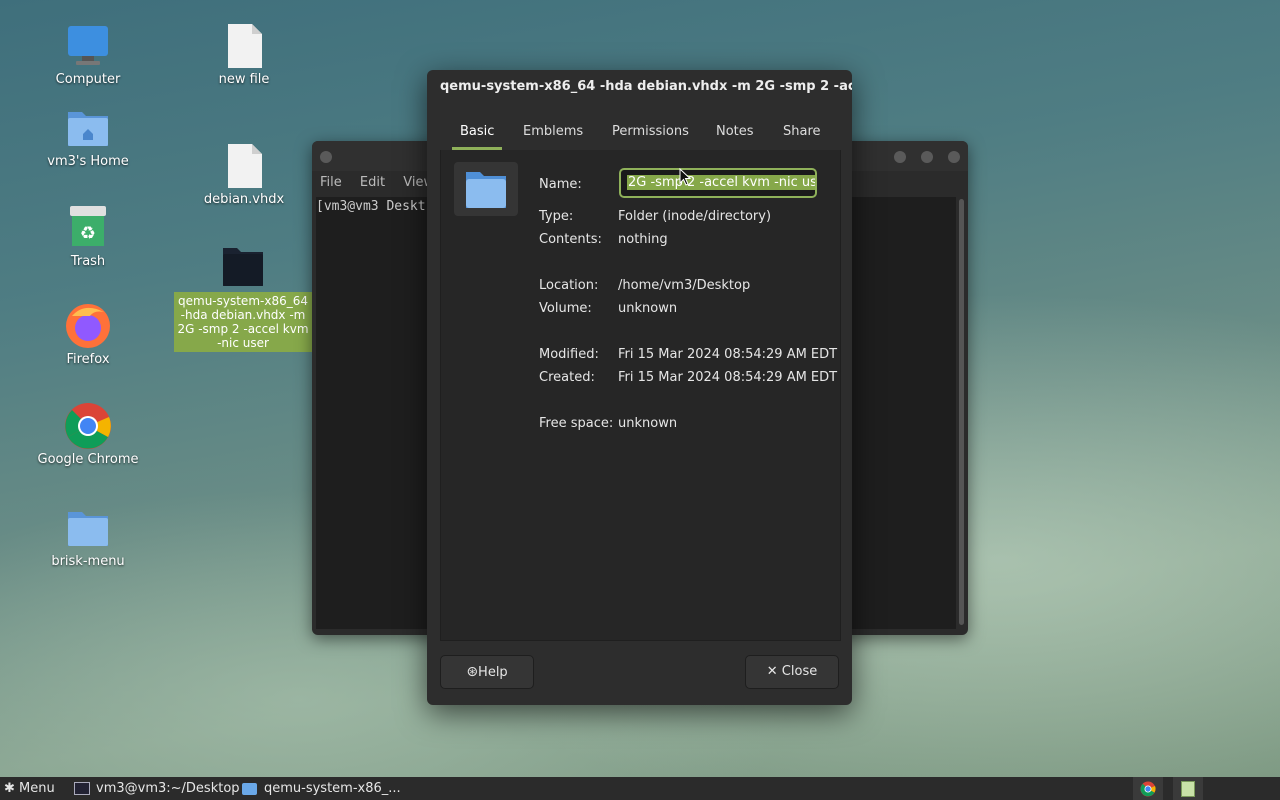  Describe the element at coordinates (643, 239) in the screenshot. I see `field-value: nothing` at that location.